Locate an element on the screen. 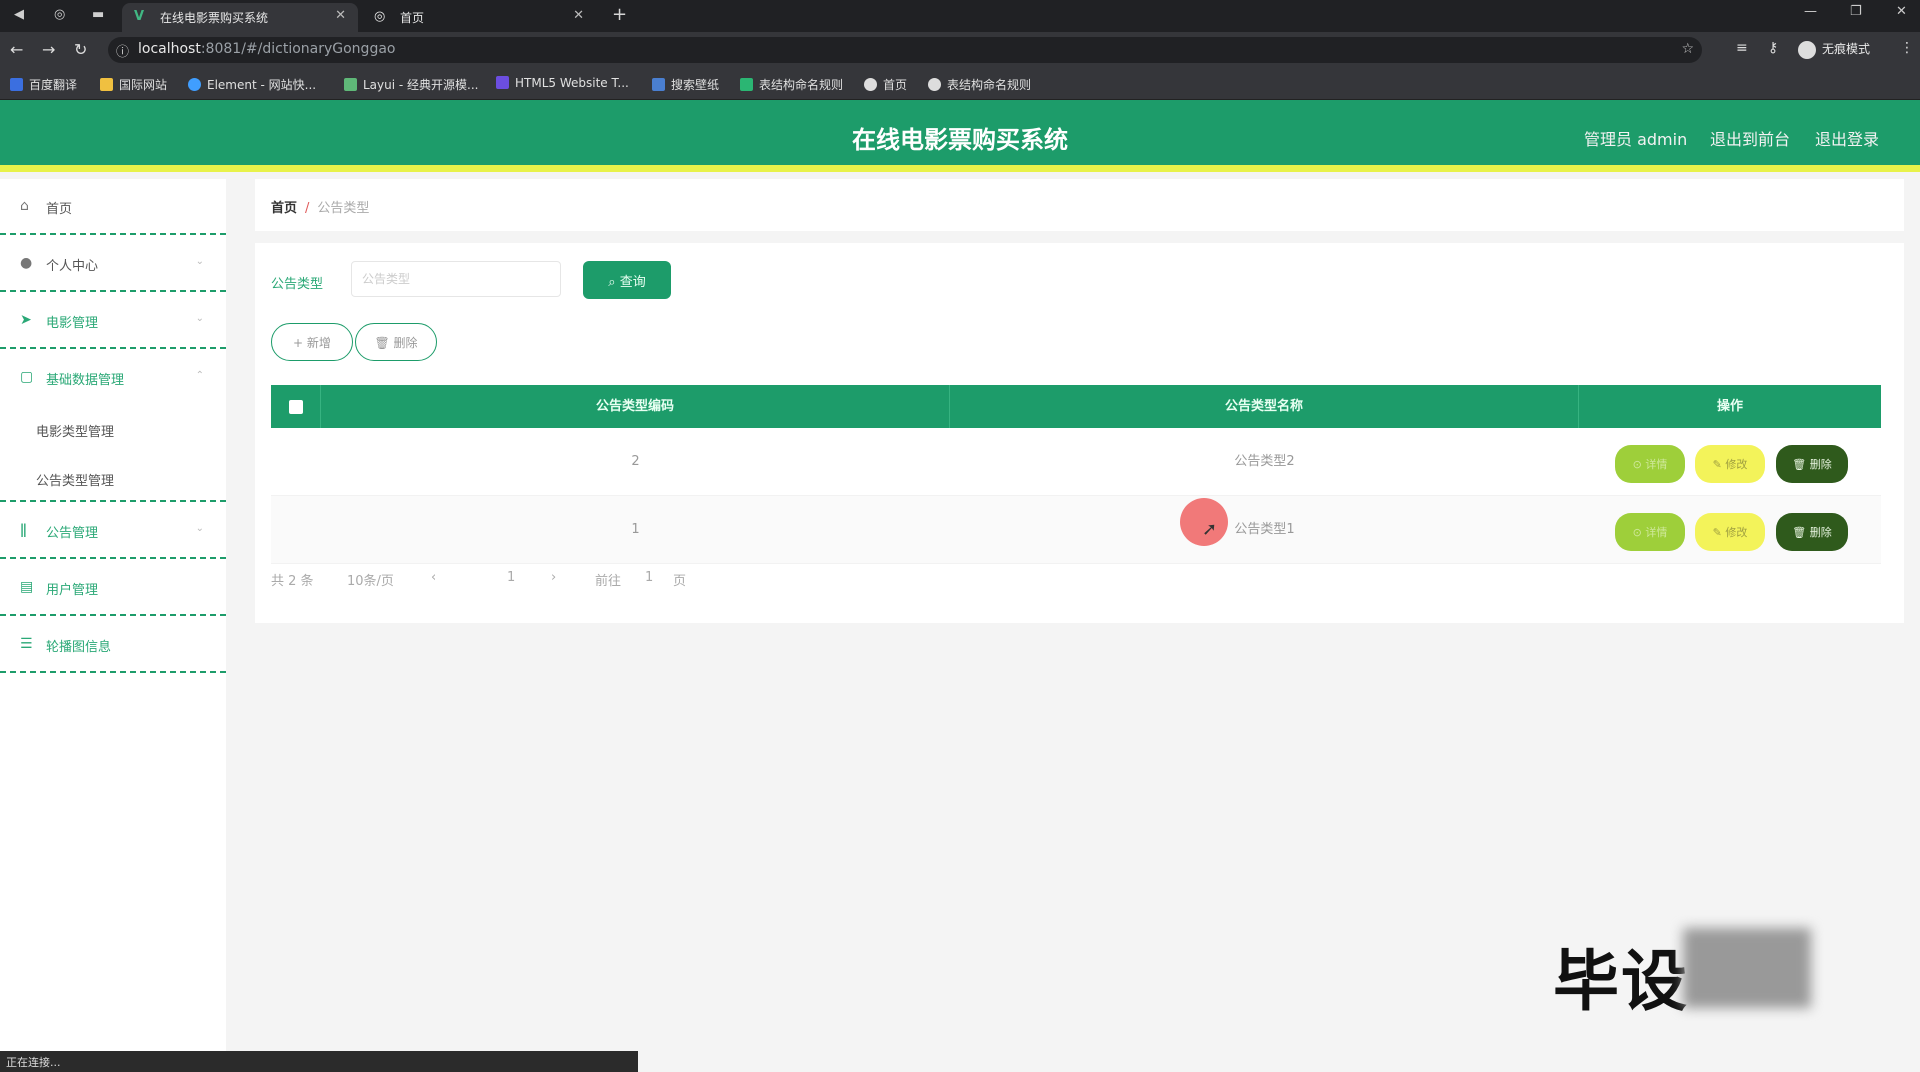  info-icon: ⓘ is located at coordinates (122, 50).